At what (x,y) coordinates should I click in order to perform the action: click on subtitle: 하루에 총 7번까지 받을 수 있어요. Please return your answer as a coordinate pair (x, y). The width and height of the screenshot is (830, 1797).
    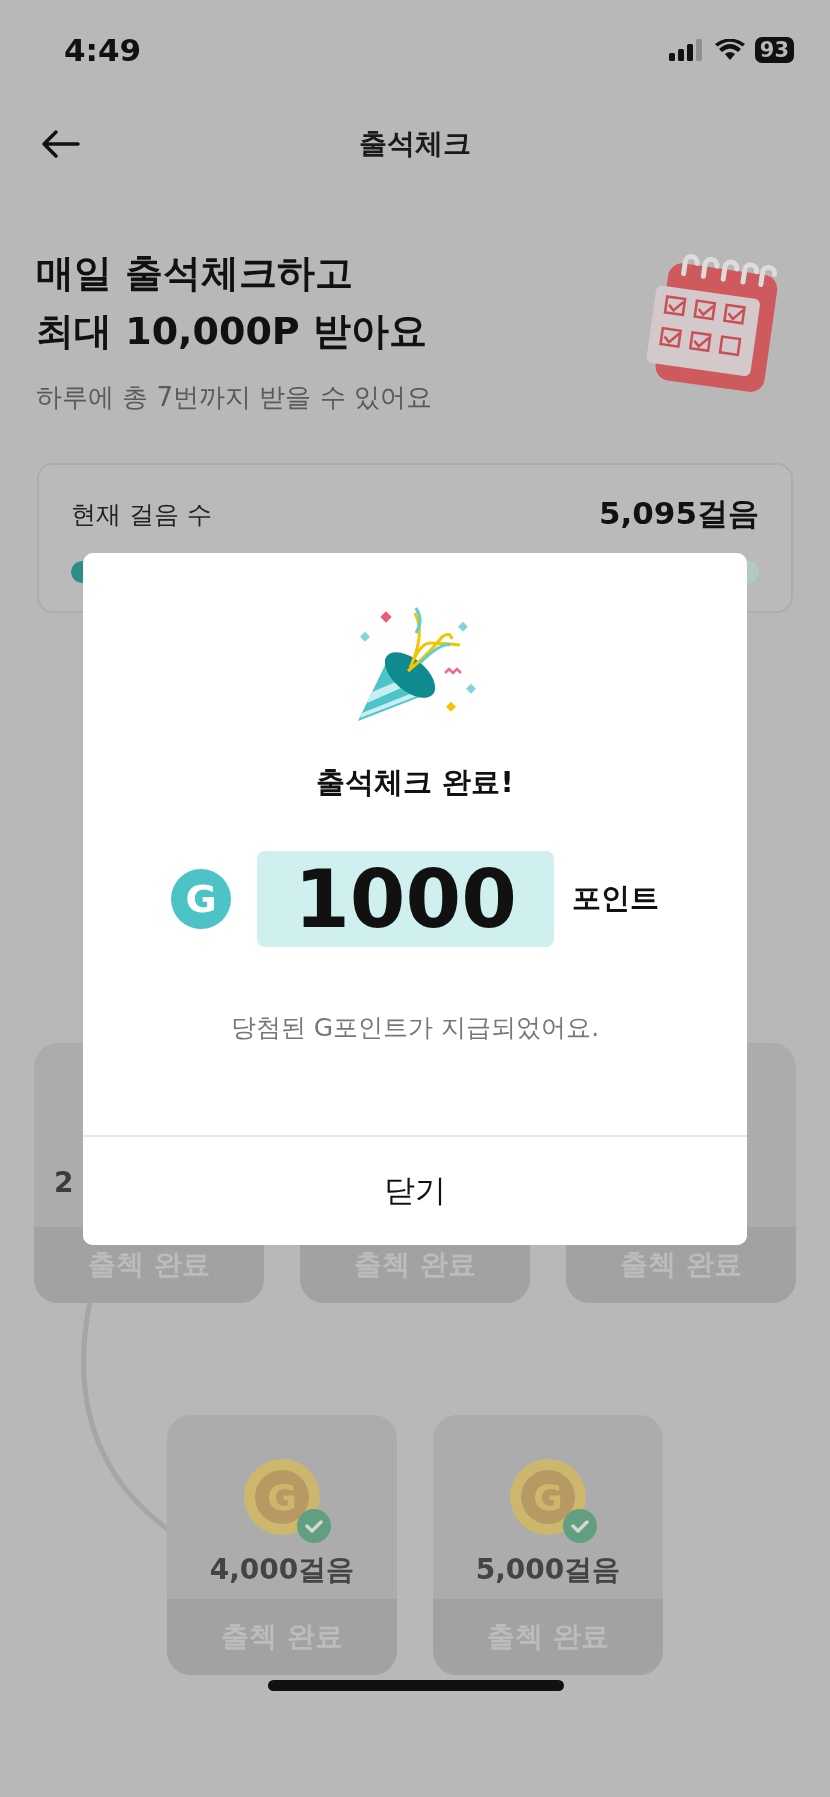
    Looking at the image, I should click on (234, 397).